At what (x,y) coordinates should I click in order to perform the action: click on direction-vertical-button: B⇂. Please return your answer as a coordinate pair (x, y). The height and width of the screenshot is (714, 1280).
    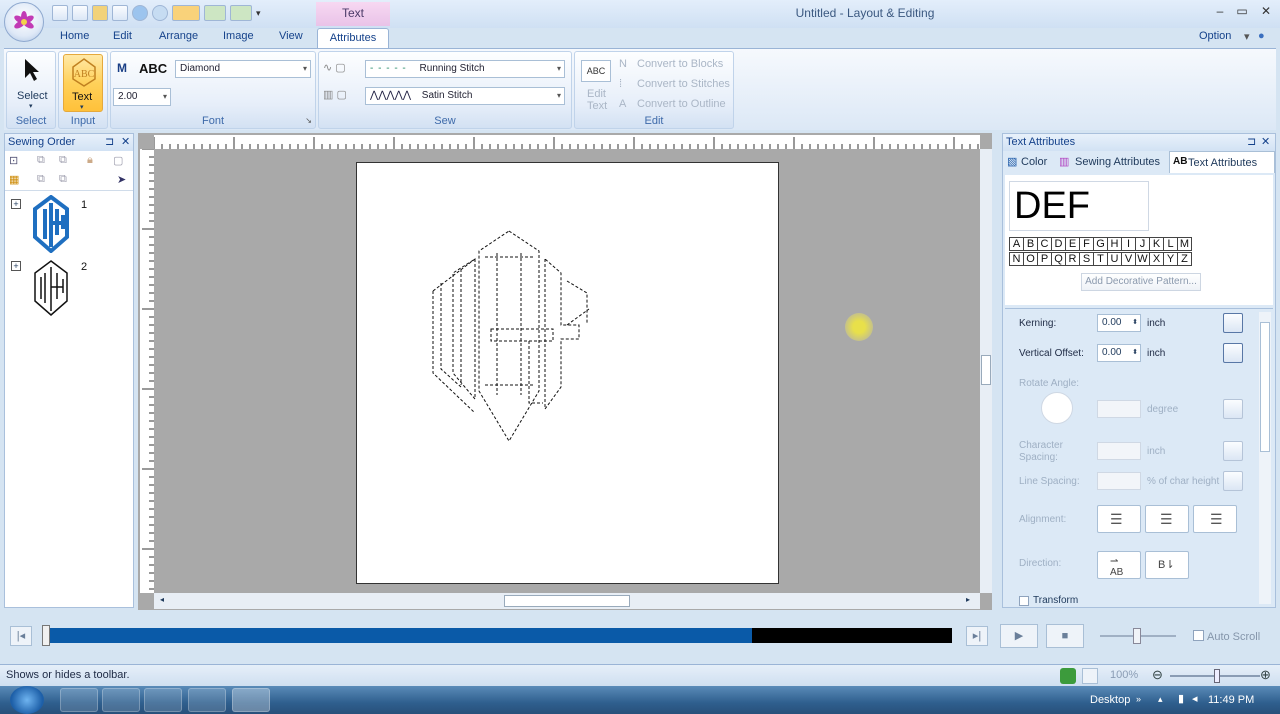
    Looking at the image, I should click on (1167, 565).